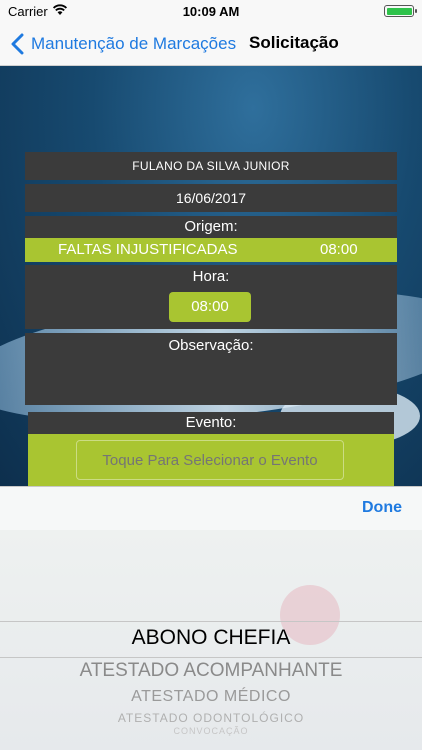  I want to click on picker-item: ATESTADO MÉDICO, so click(211, 697).